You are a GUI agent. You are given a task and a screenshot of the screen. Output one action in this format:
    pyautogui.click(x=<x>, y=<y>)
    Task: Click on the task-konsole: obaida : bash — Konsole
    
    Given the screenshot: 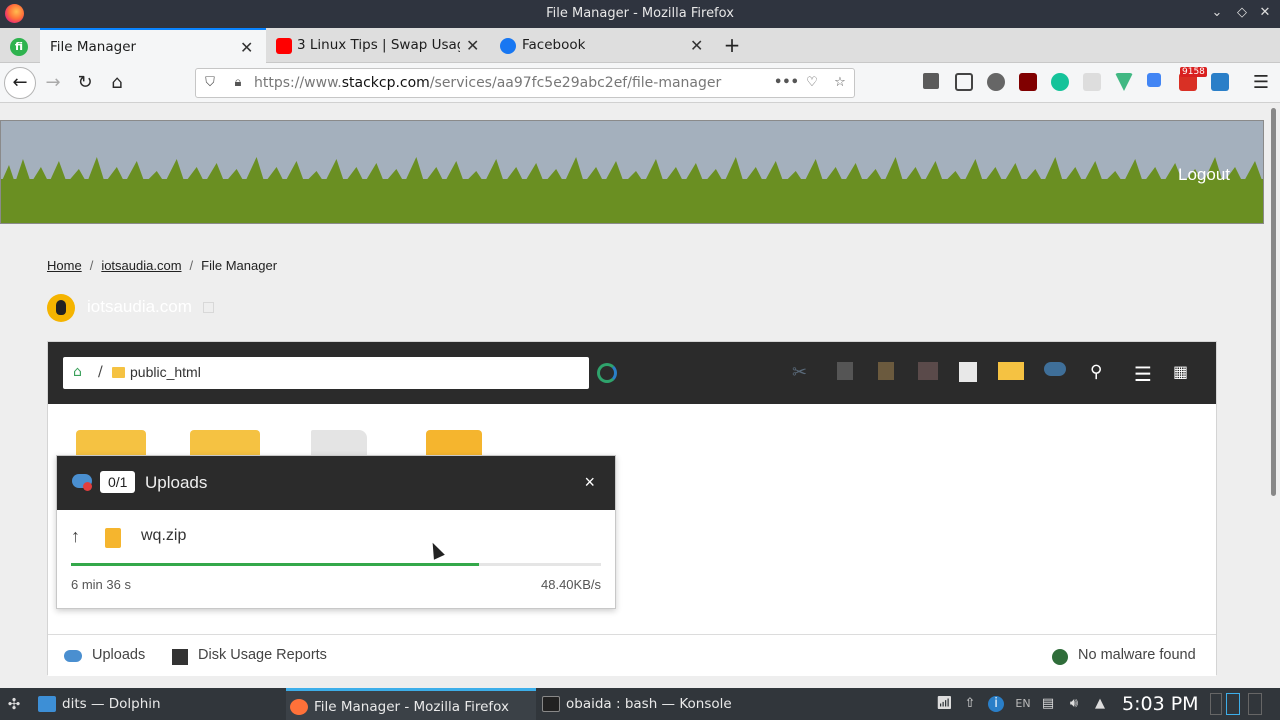 What is the action you would take?
    pyautogui.click(x=663, y=704)
    